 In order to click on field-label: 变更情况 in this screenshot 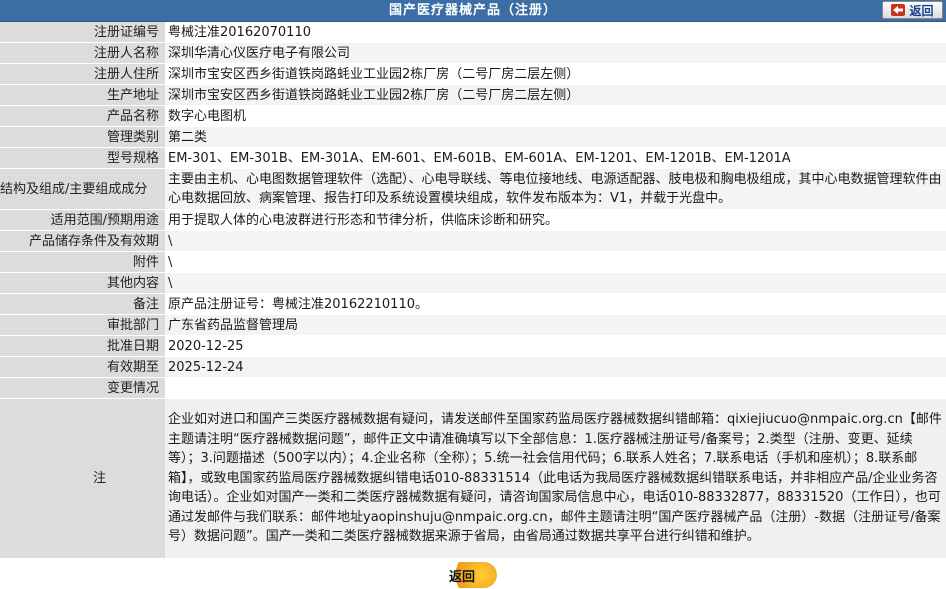, I will do `click(82, 388)`.